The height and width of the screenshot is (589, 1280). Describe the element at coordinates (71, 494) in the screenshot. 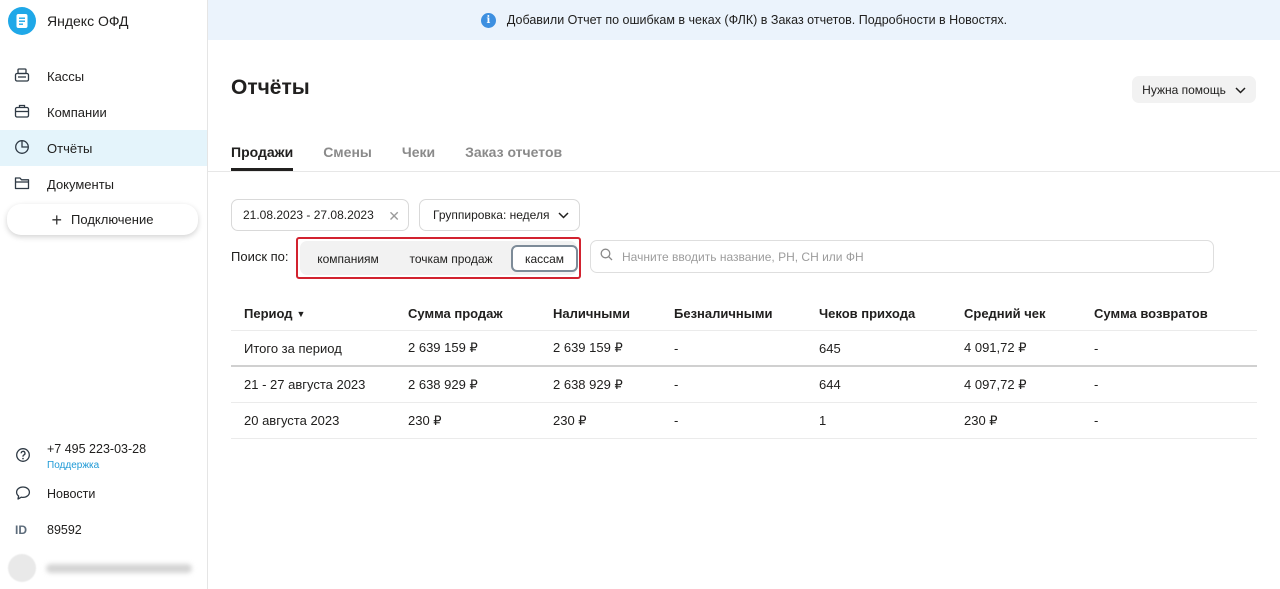

I see `news-label: Новости` at that location.